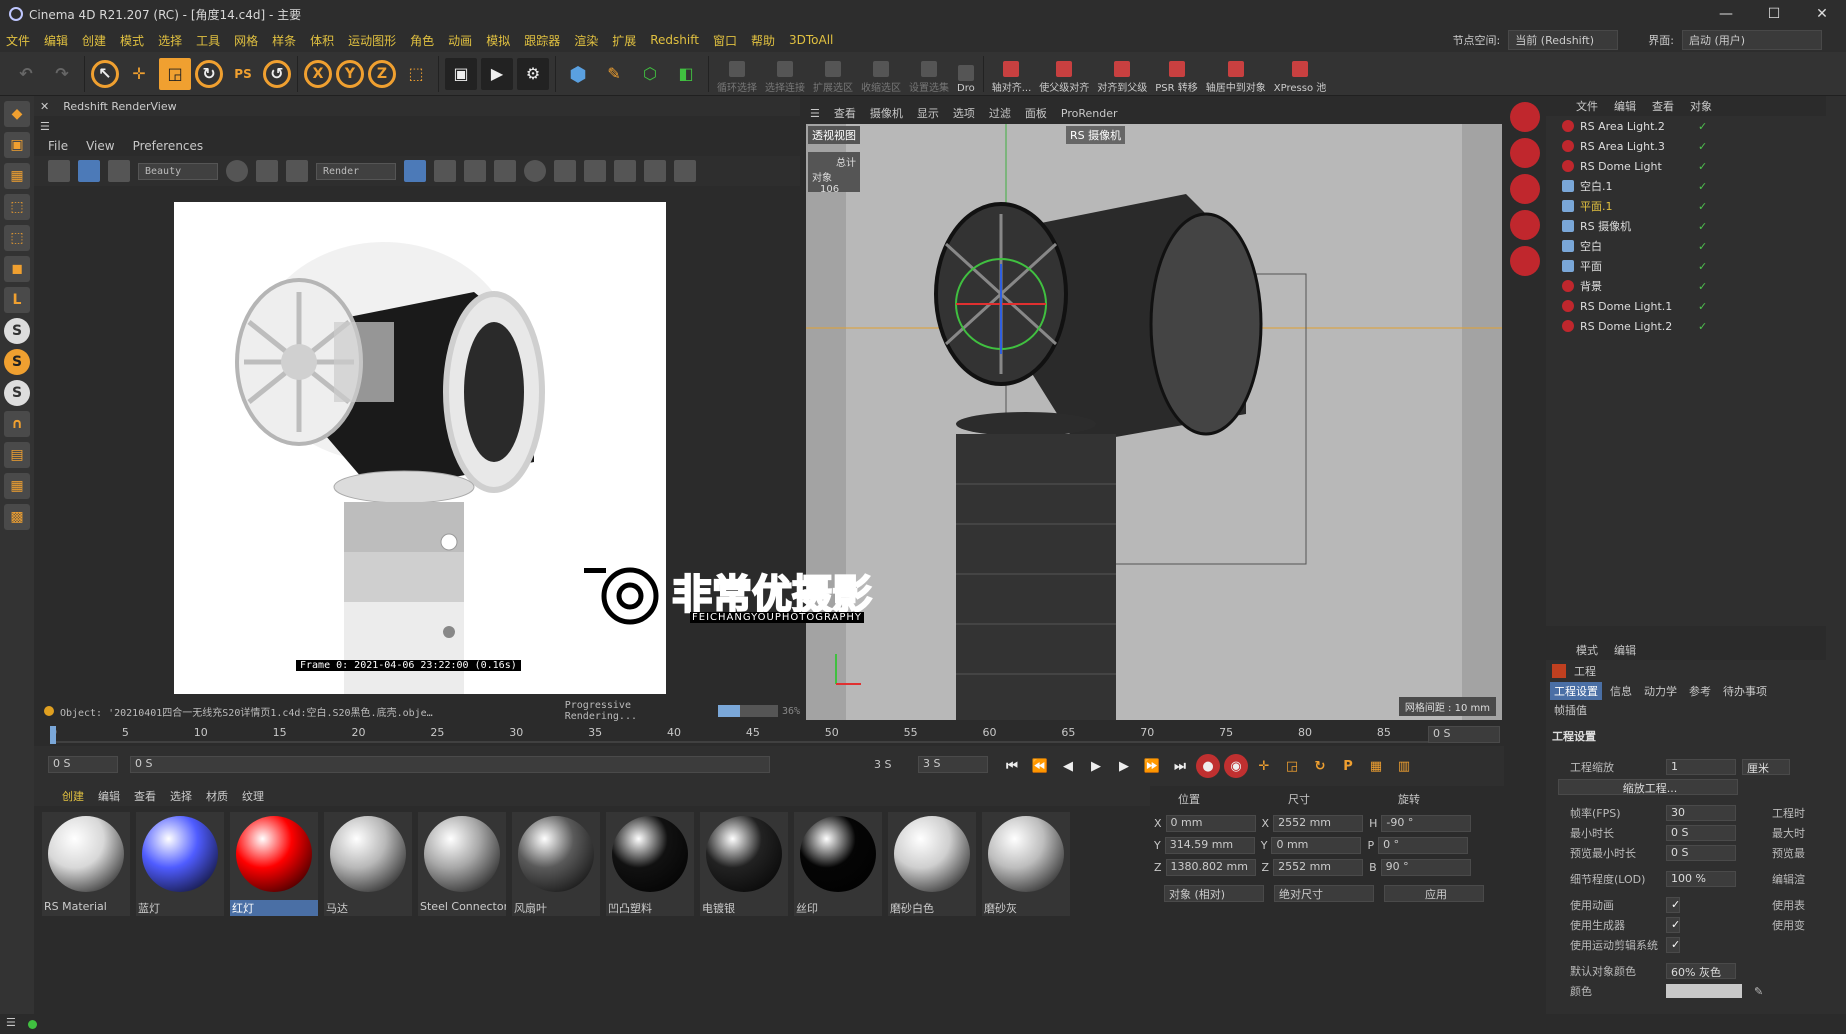 The height and width of the screenshot is (1034, 1846). Describe the element at coordinates (119, 171) in the screenshot. I see `refresh-icon` at that location.